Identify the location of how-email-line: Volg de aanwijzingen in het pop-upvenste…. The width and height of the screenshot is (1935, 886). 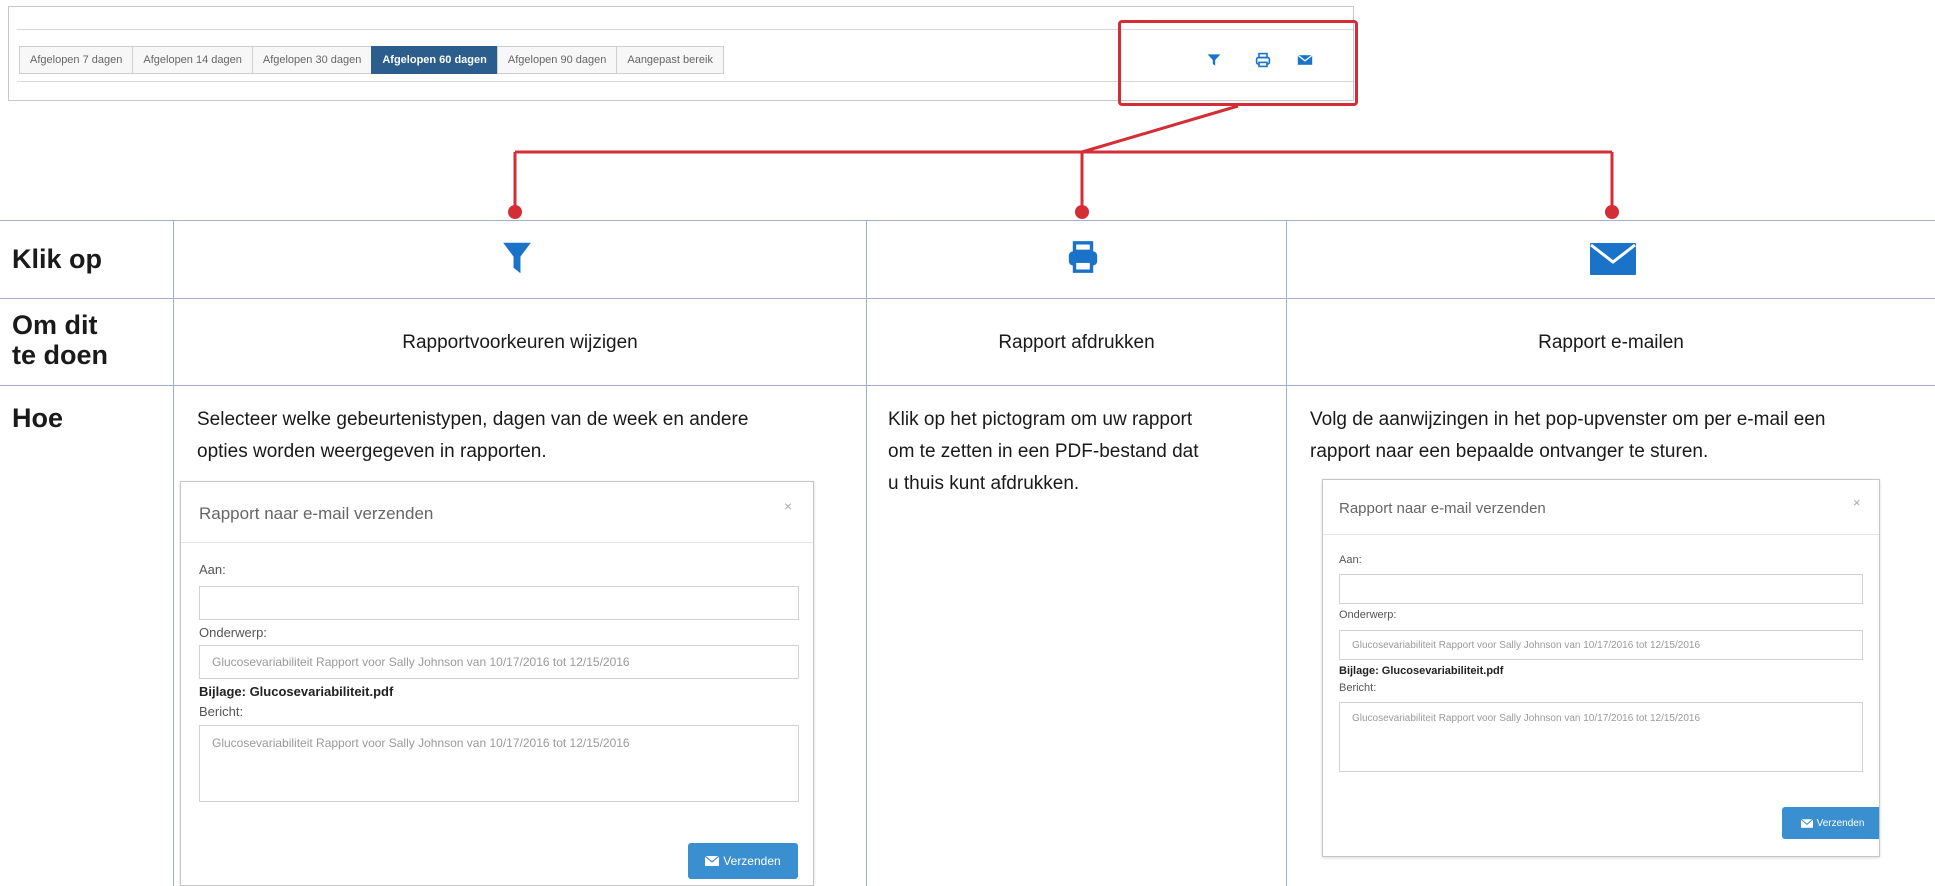
(1568, 419).